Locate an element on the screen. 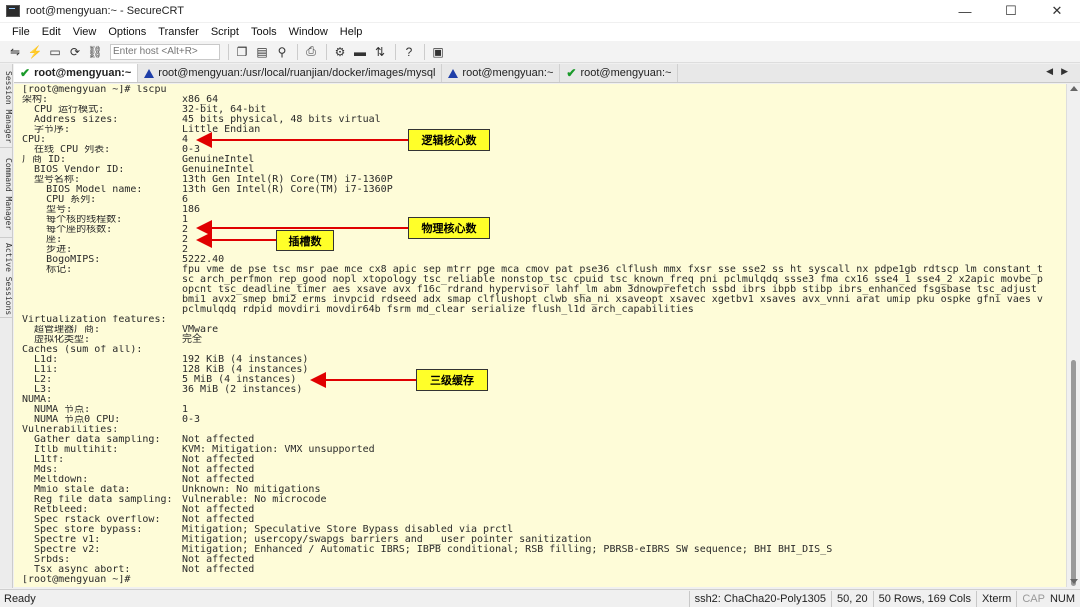 The width and height of the screenshot is (1080, 607). sftp-icon: ⇅ is located at coordinates (380, 52).